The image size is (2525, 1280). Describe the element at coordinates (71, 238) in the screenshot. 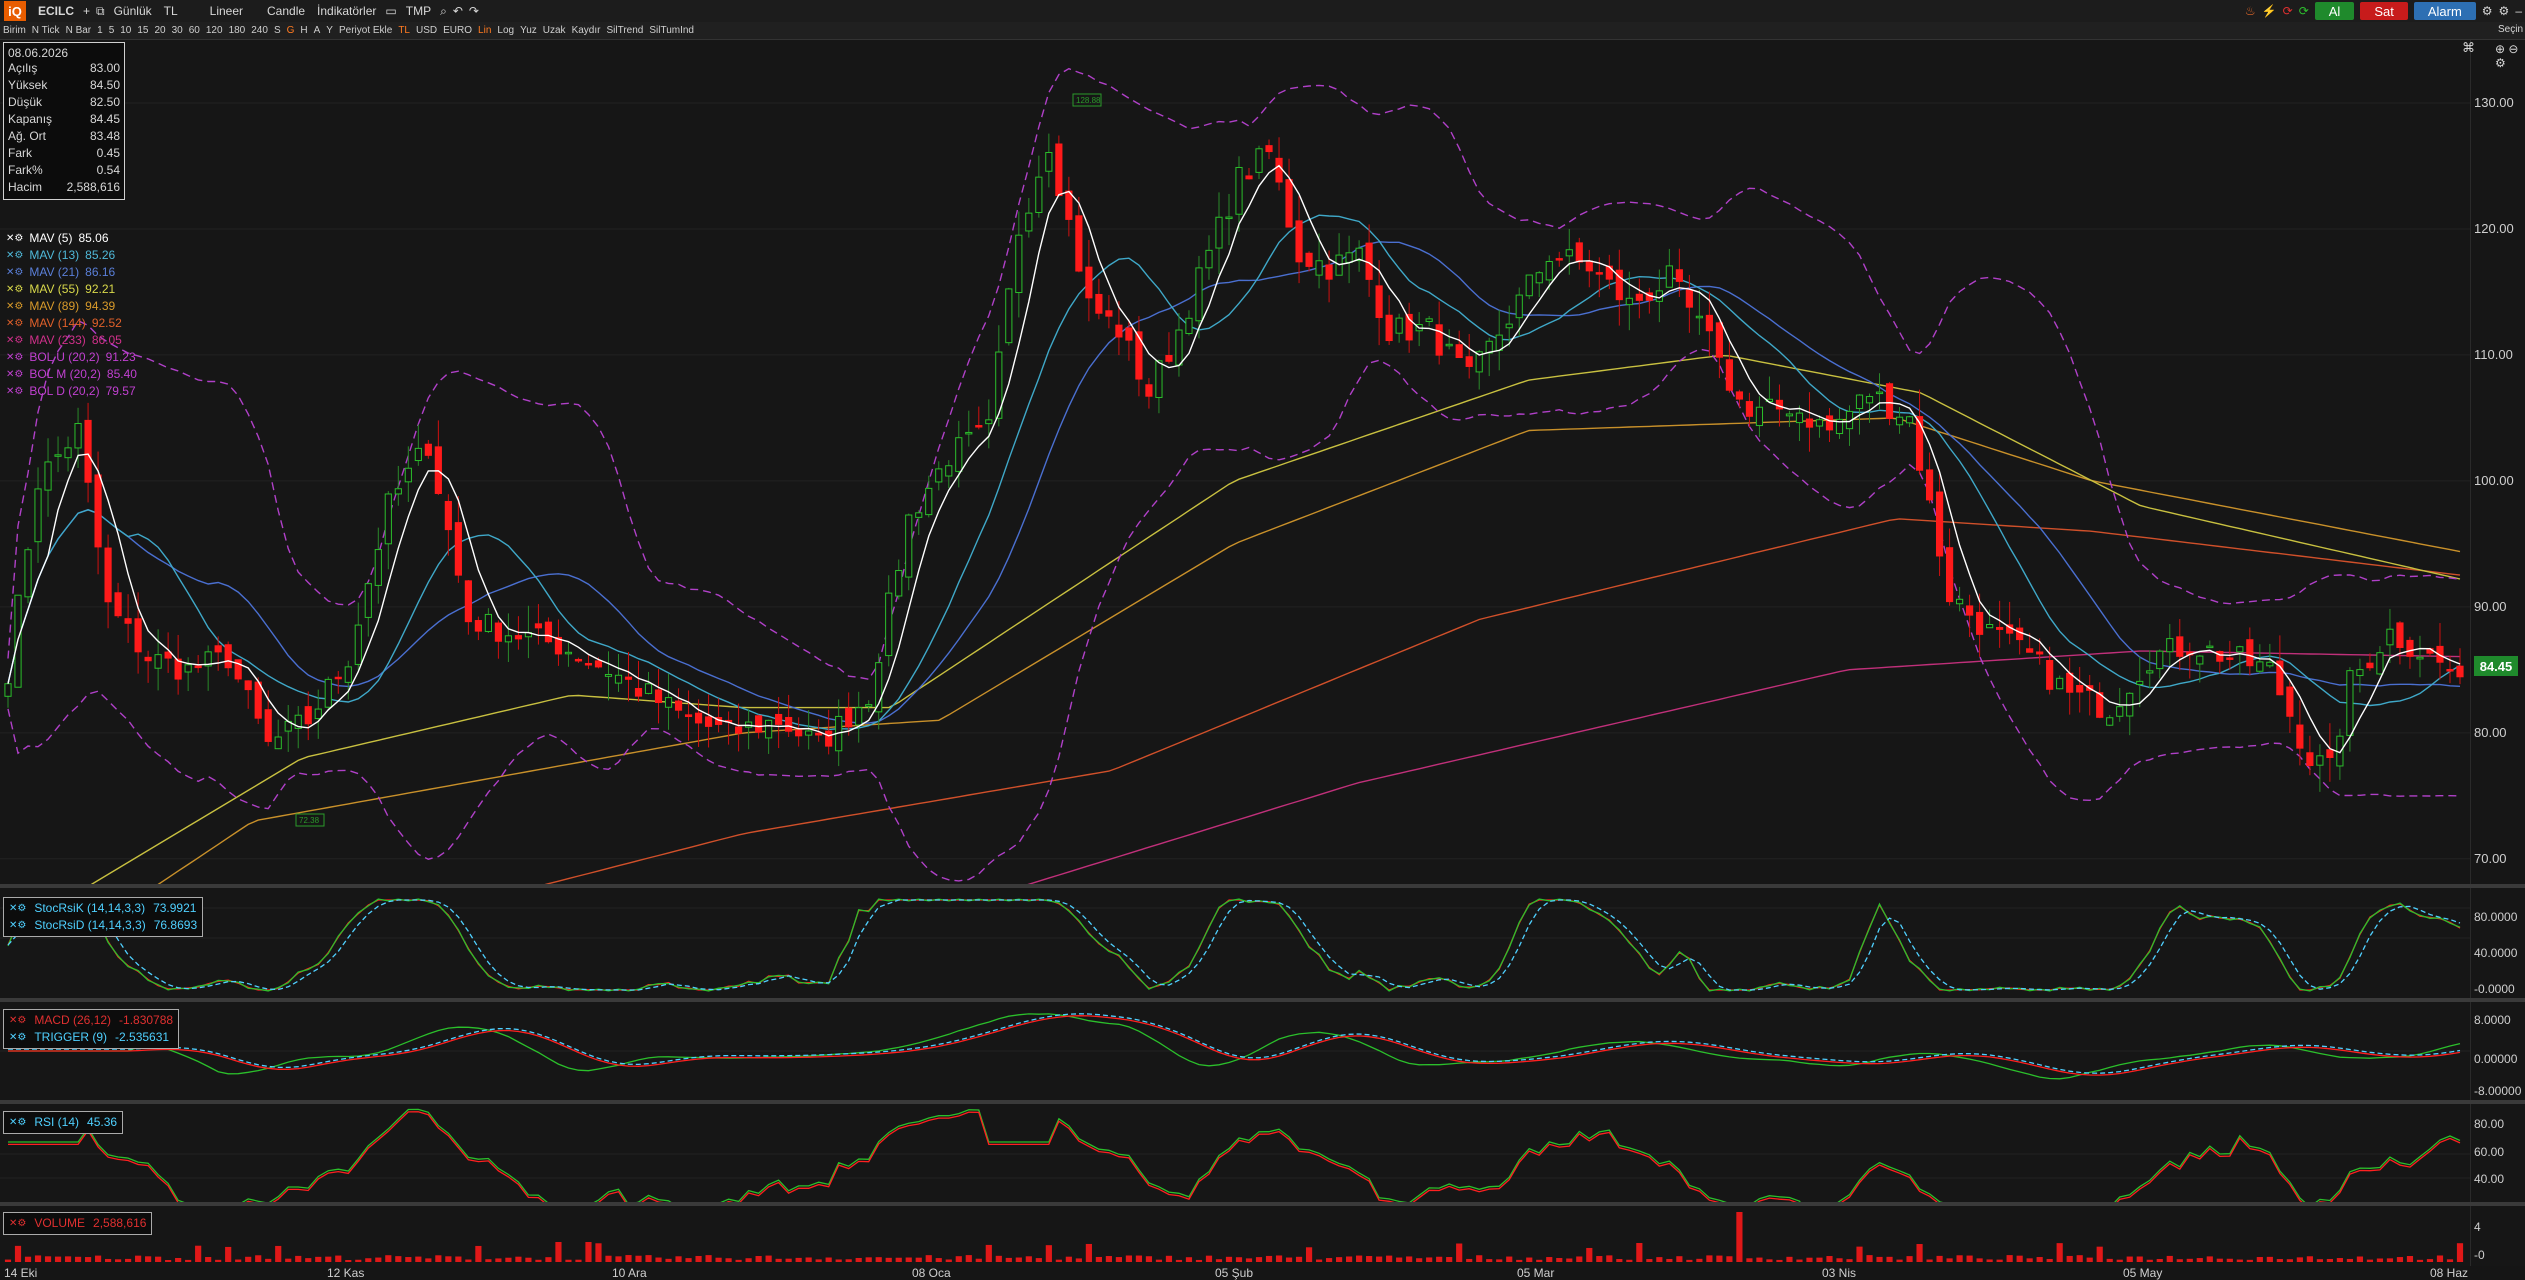

I see `legend-item: ✕⚙ MAV (5) 85.06` at that location.